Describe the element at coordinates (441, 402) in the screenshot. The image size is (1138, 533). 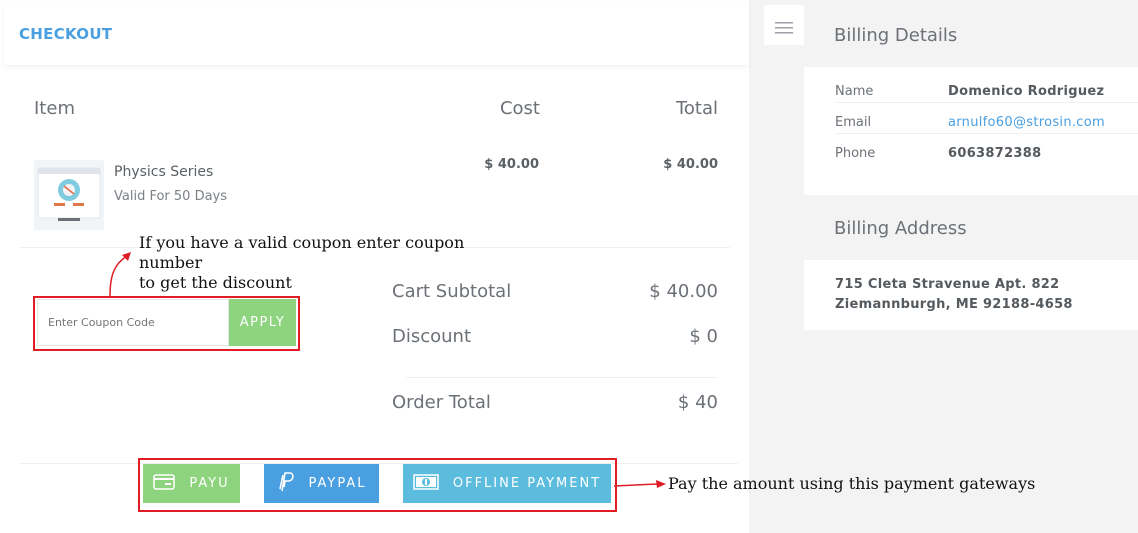
I see `order-total-label: Order Total` at that location.